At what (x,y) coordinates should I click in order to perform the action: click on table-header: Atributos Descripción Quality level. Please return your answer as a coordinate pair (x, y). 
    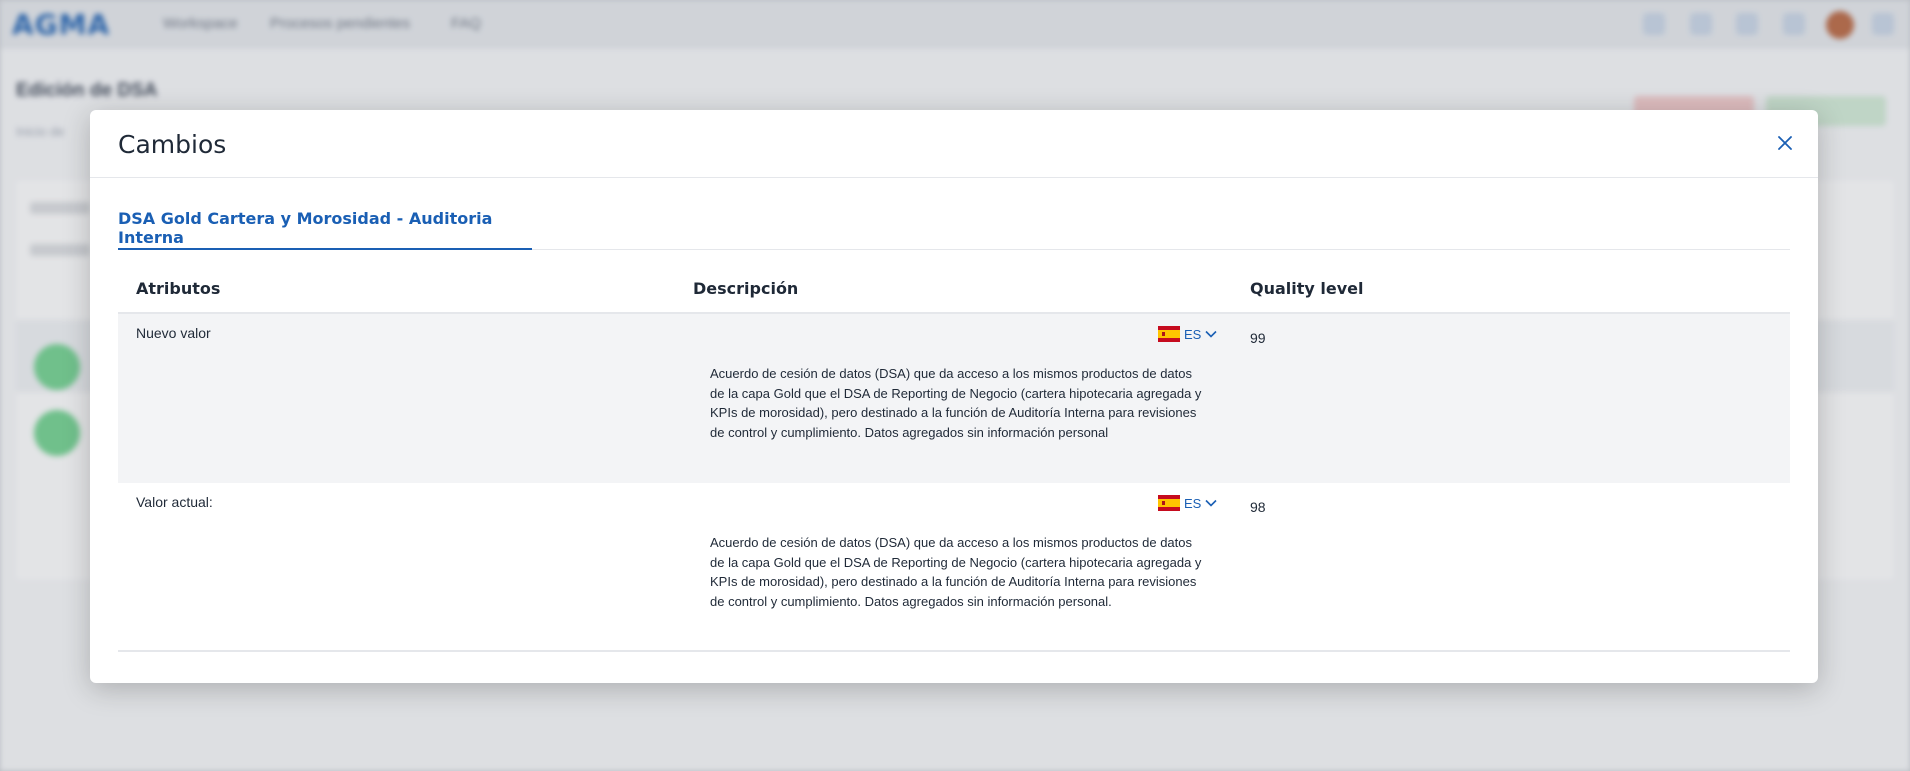
    Looking at the image, I should click on (954, 288).